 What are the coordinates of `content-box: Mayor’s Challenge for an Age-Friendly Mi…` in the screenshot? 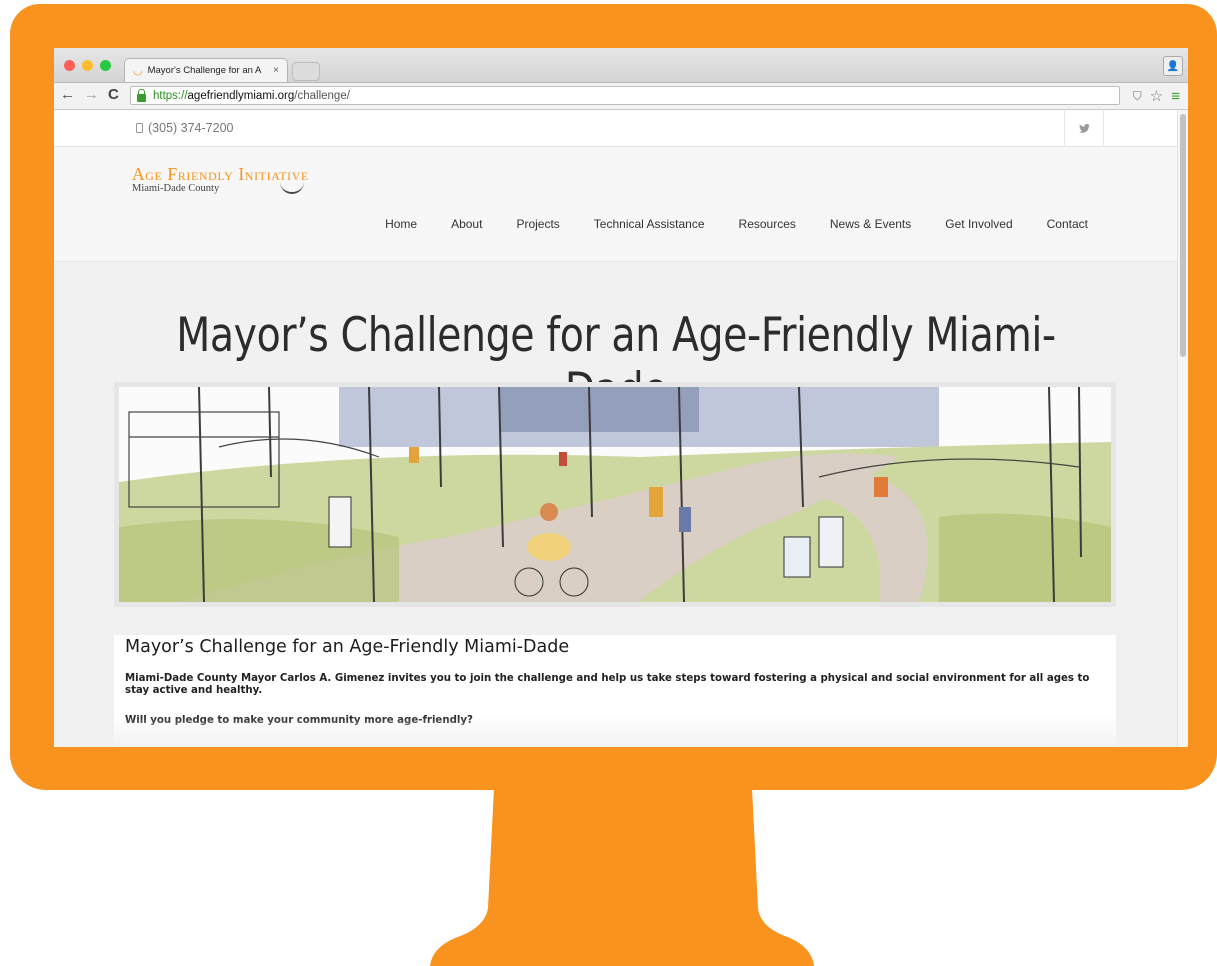 It's located at (615, 691).